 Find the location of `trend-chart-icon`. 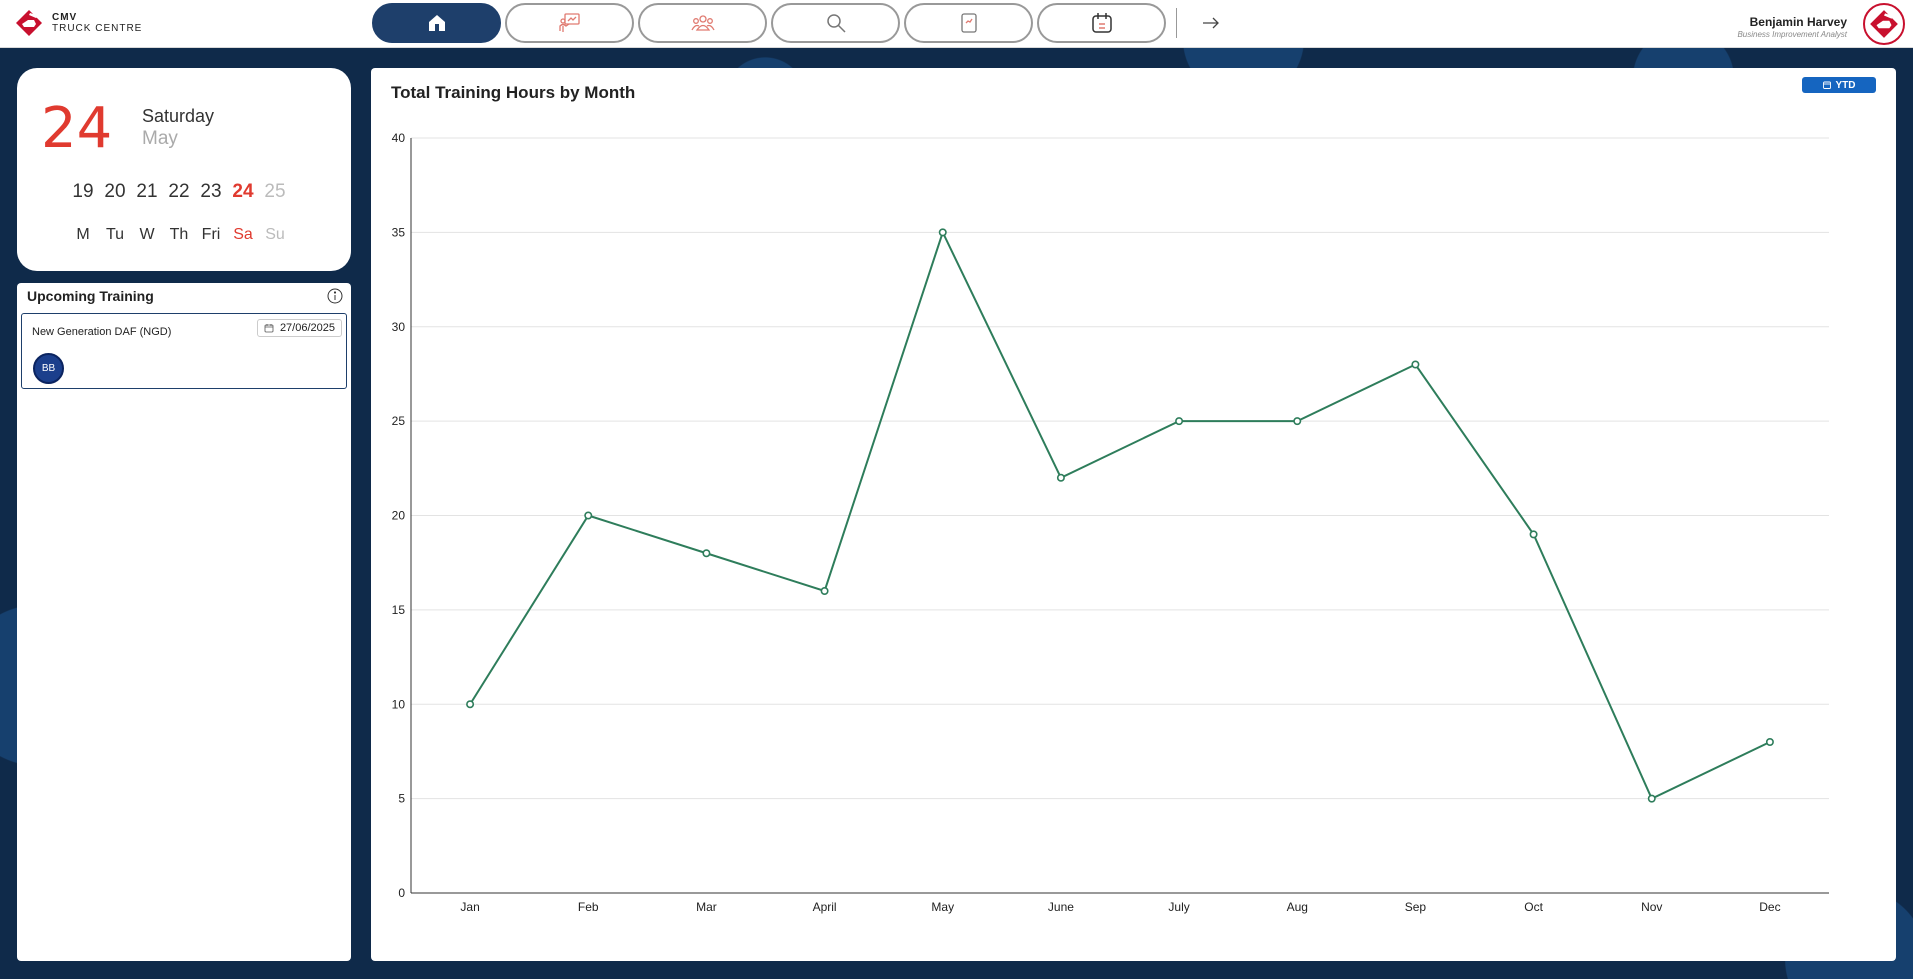

trend-chart-icon is located at coordinates (968, 23).